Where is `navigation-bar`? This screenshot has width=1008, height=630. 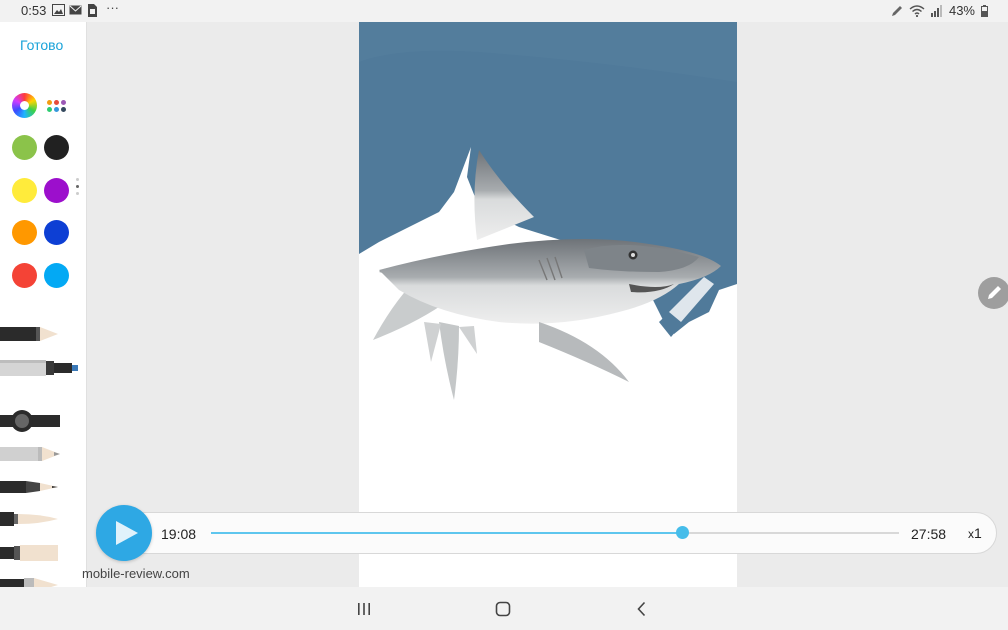 navigation-bar is located at coordinates (504, 608).